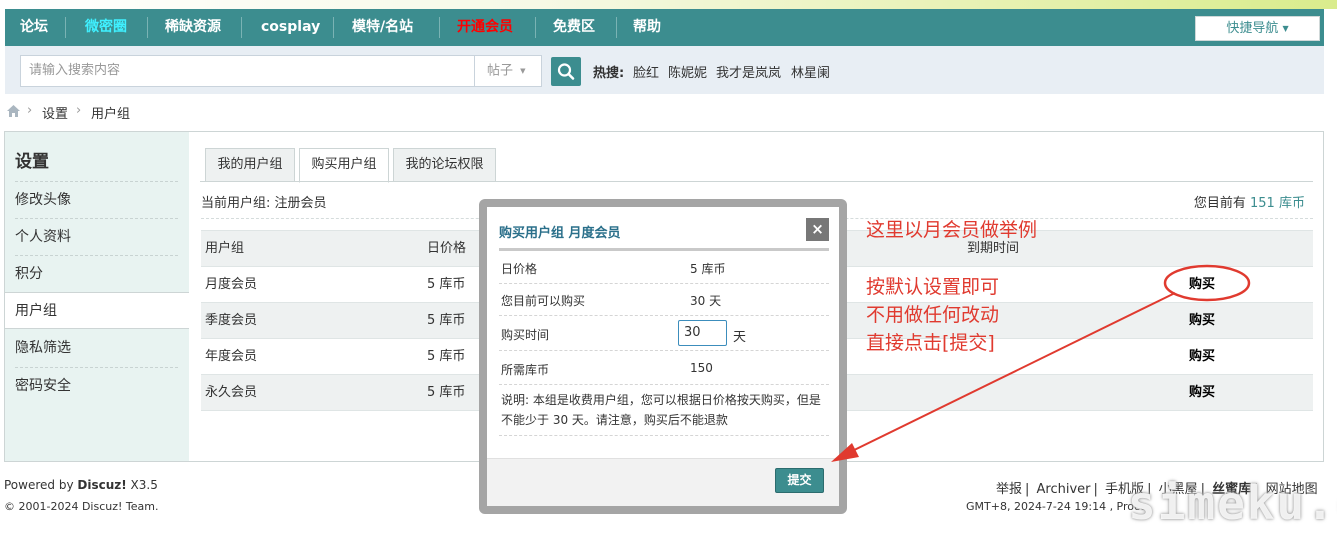 This screenshot has width=1337, height=539. Describe the element at coordinates (1232, 503) in the screenshot. I see `watermark: simeku.cn` at that location.